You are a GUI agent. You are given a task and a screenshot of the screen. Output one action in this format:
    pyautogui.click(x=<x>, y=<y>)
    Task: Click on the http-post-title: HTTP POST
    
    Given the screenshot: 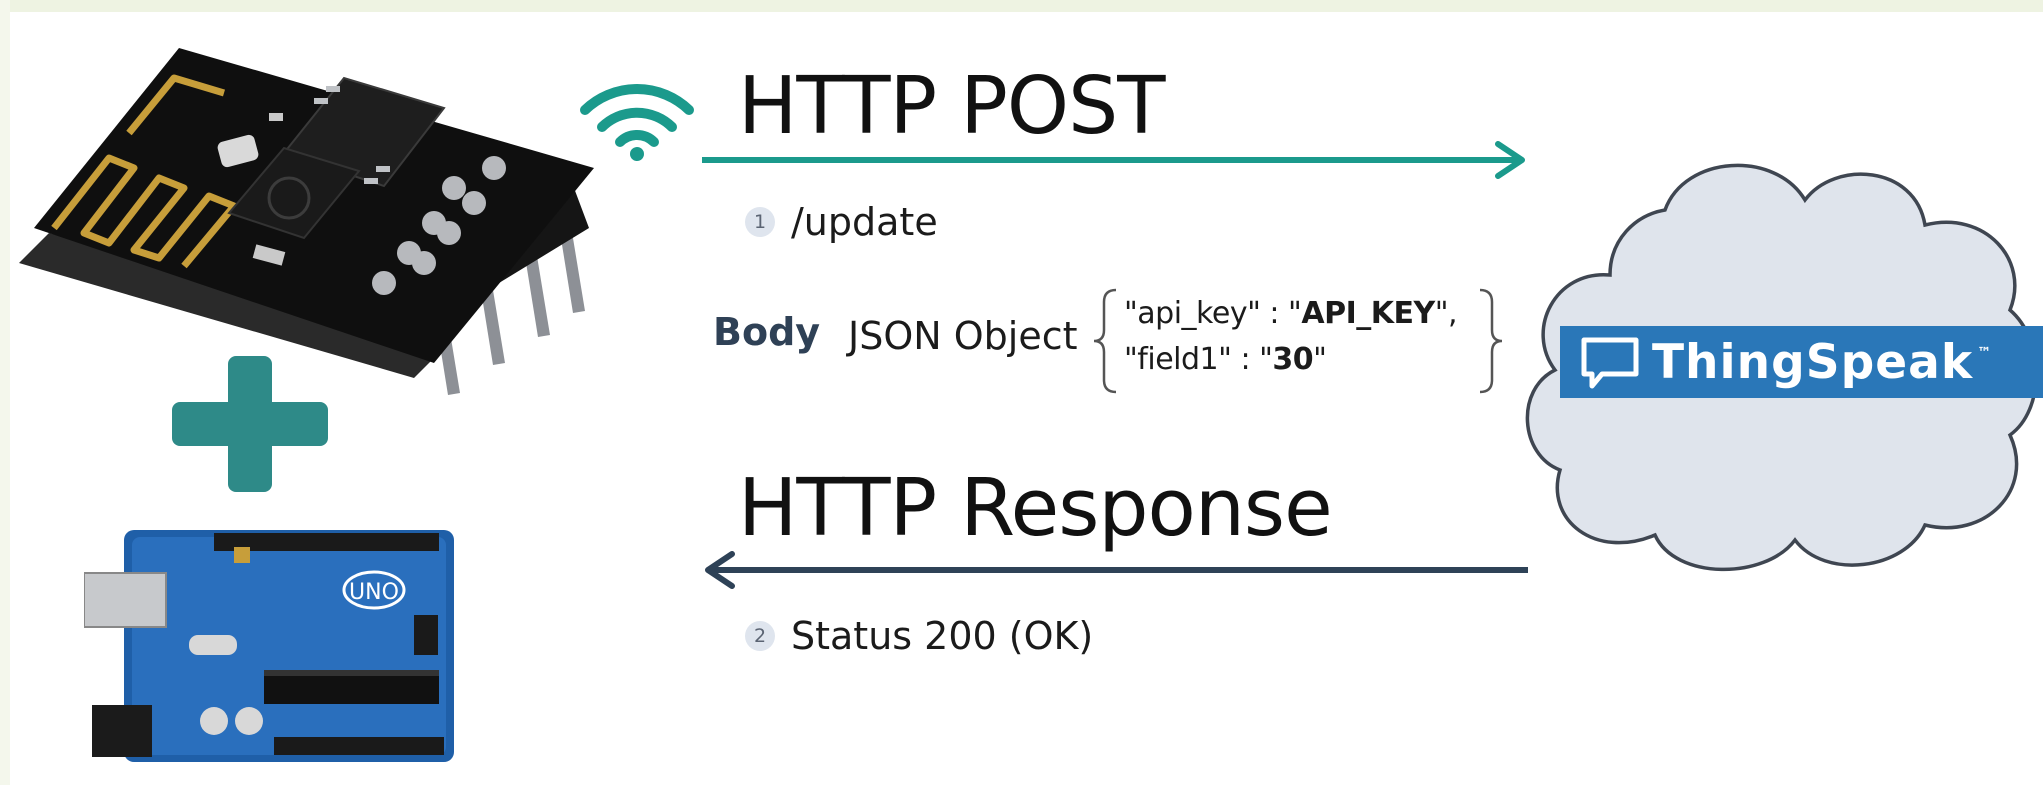 What is the action you would take?
    pyautogui.click(x=952, y=106)
    